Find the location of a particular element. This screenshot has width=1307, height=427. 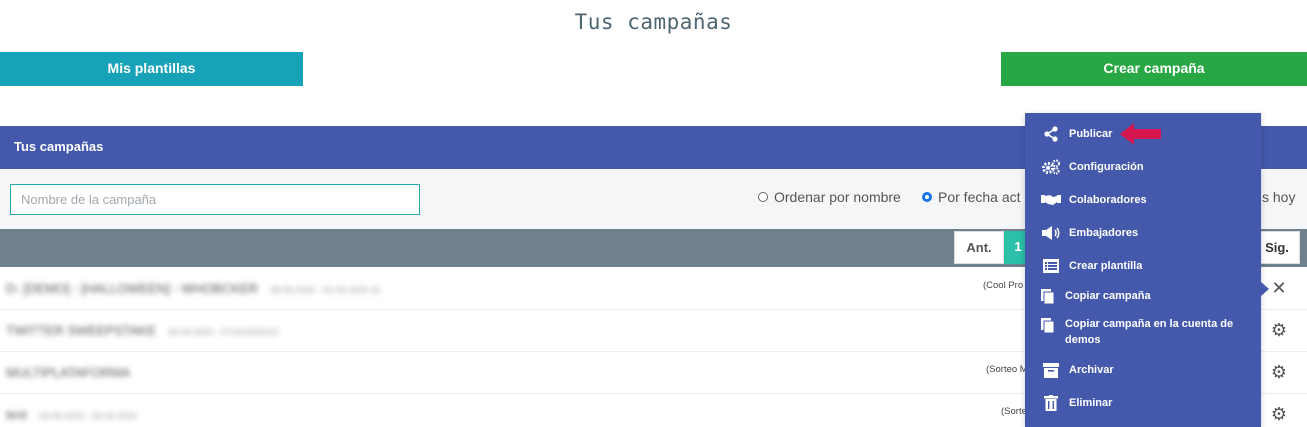

annotation-arrow-icon is located at coordinates (1140, 134).